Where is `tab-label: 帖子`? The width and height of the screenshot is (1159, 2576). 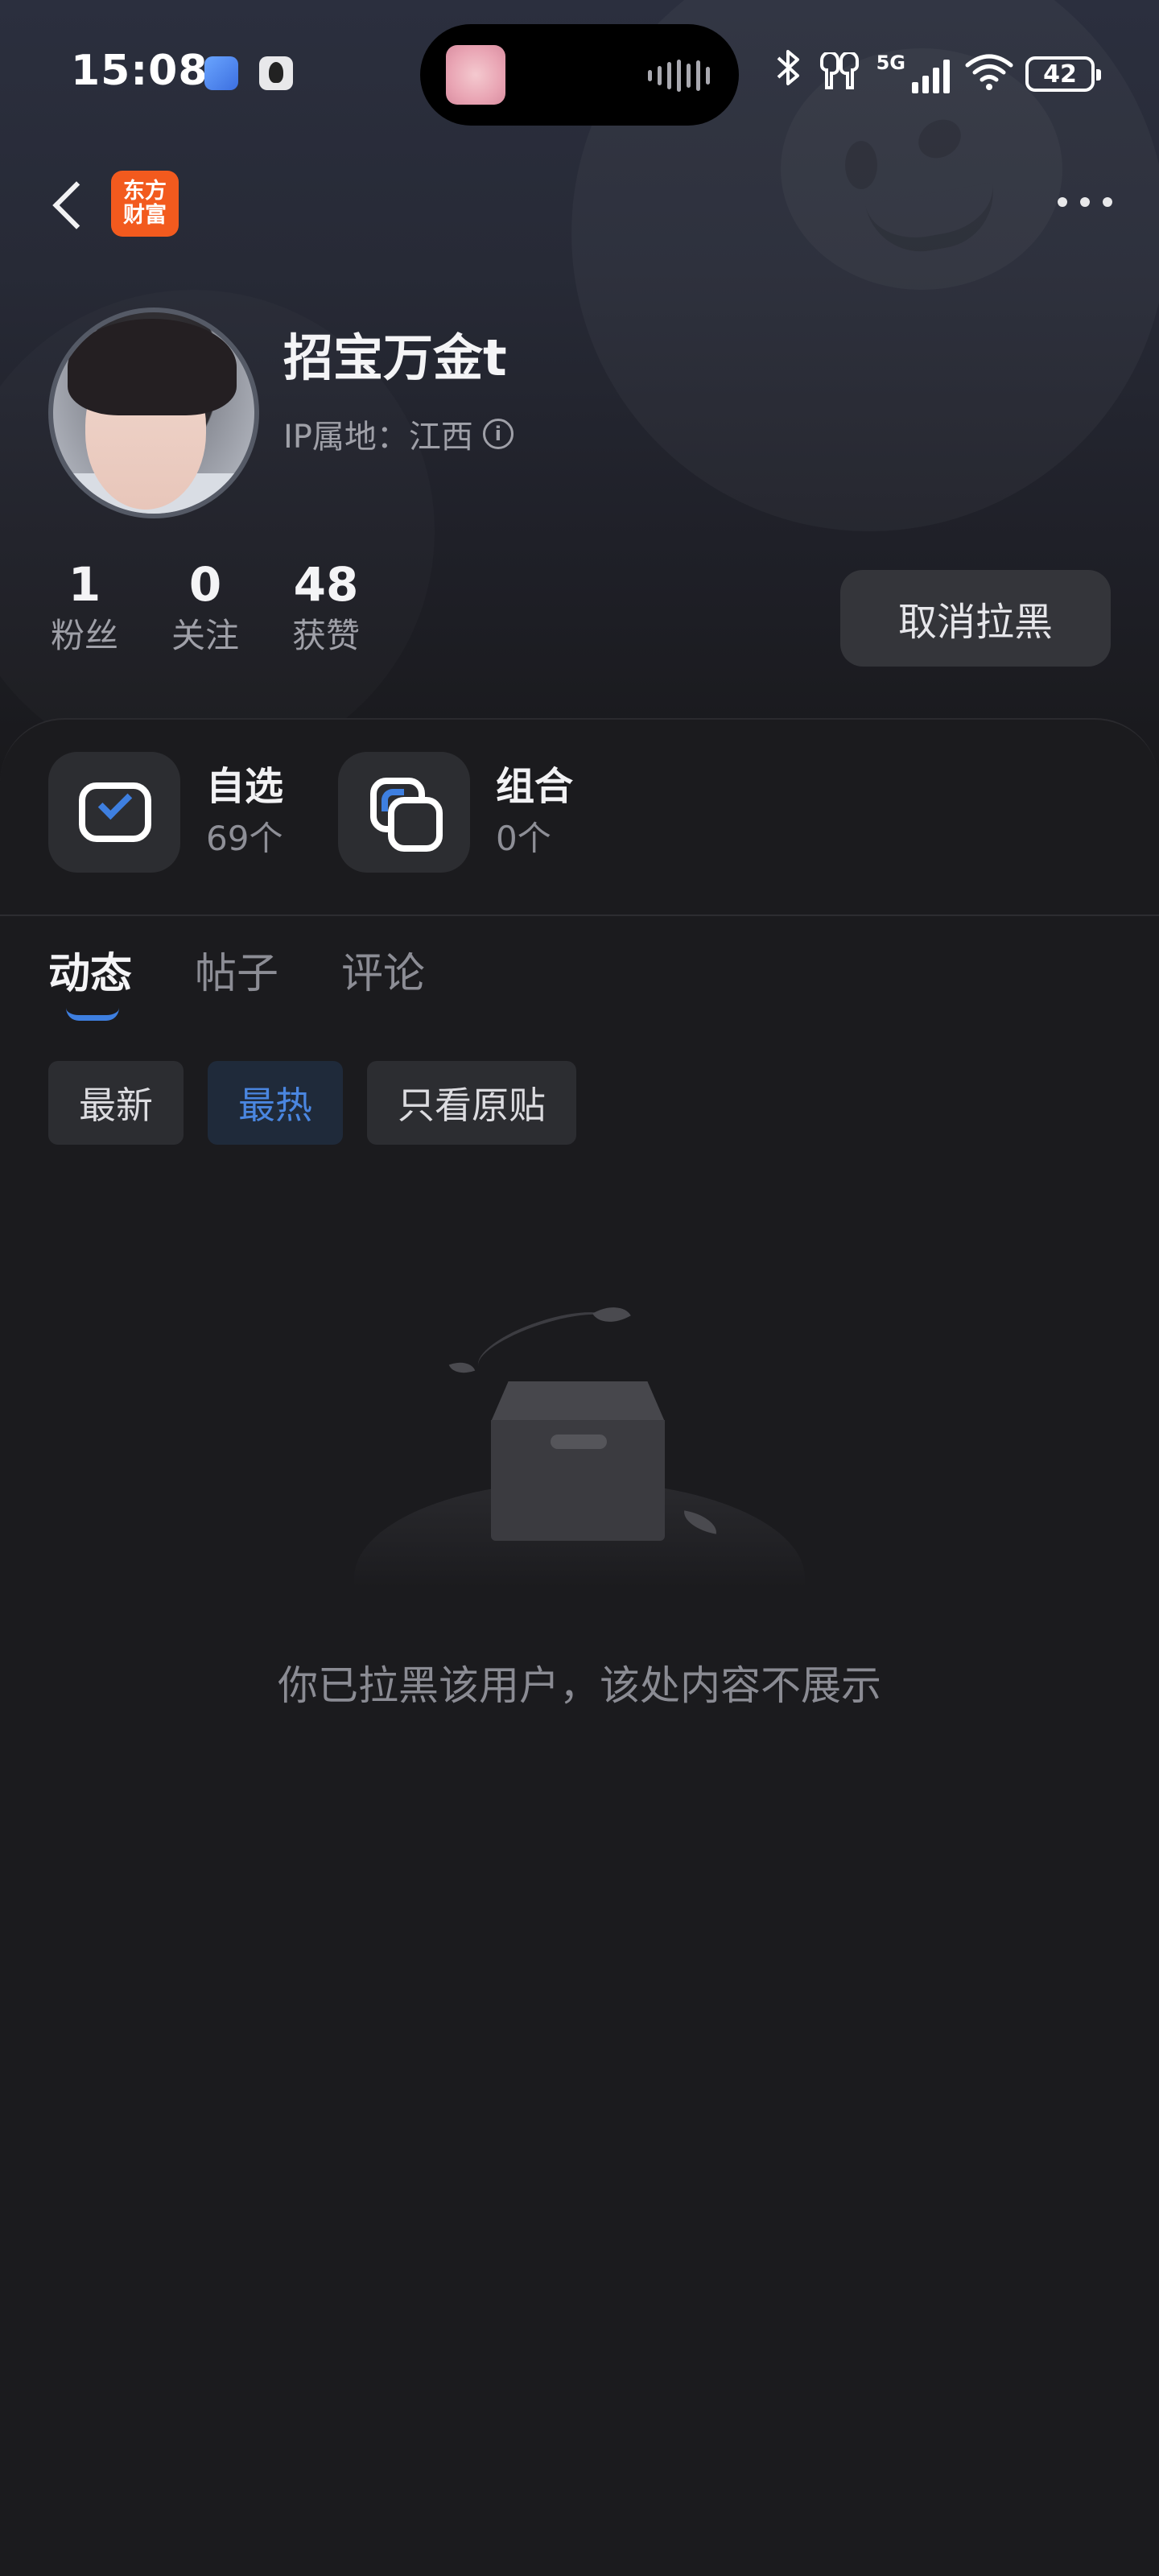 tab-label: 帖子 is located at coordinates (237, 974).